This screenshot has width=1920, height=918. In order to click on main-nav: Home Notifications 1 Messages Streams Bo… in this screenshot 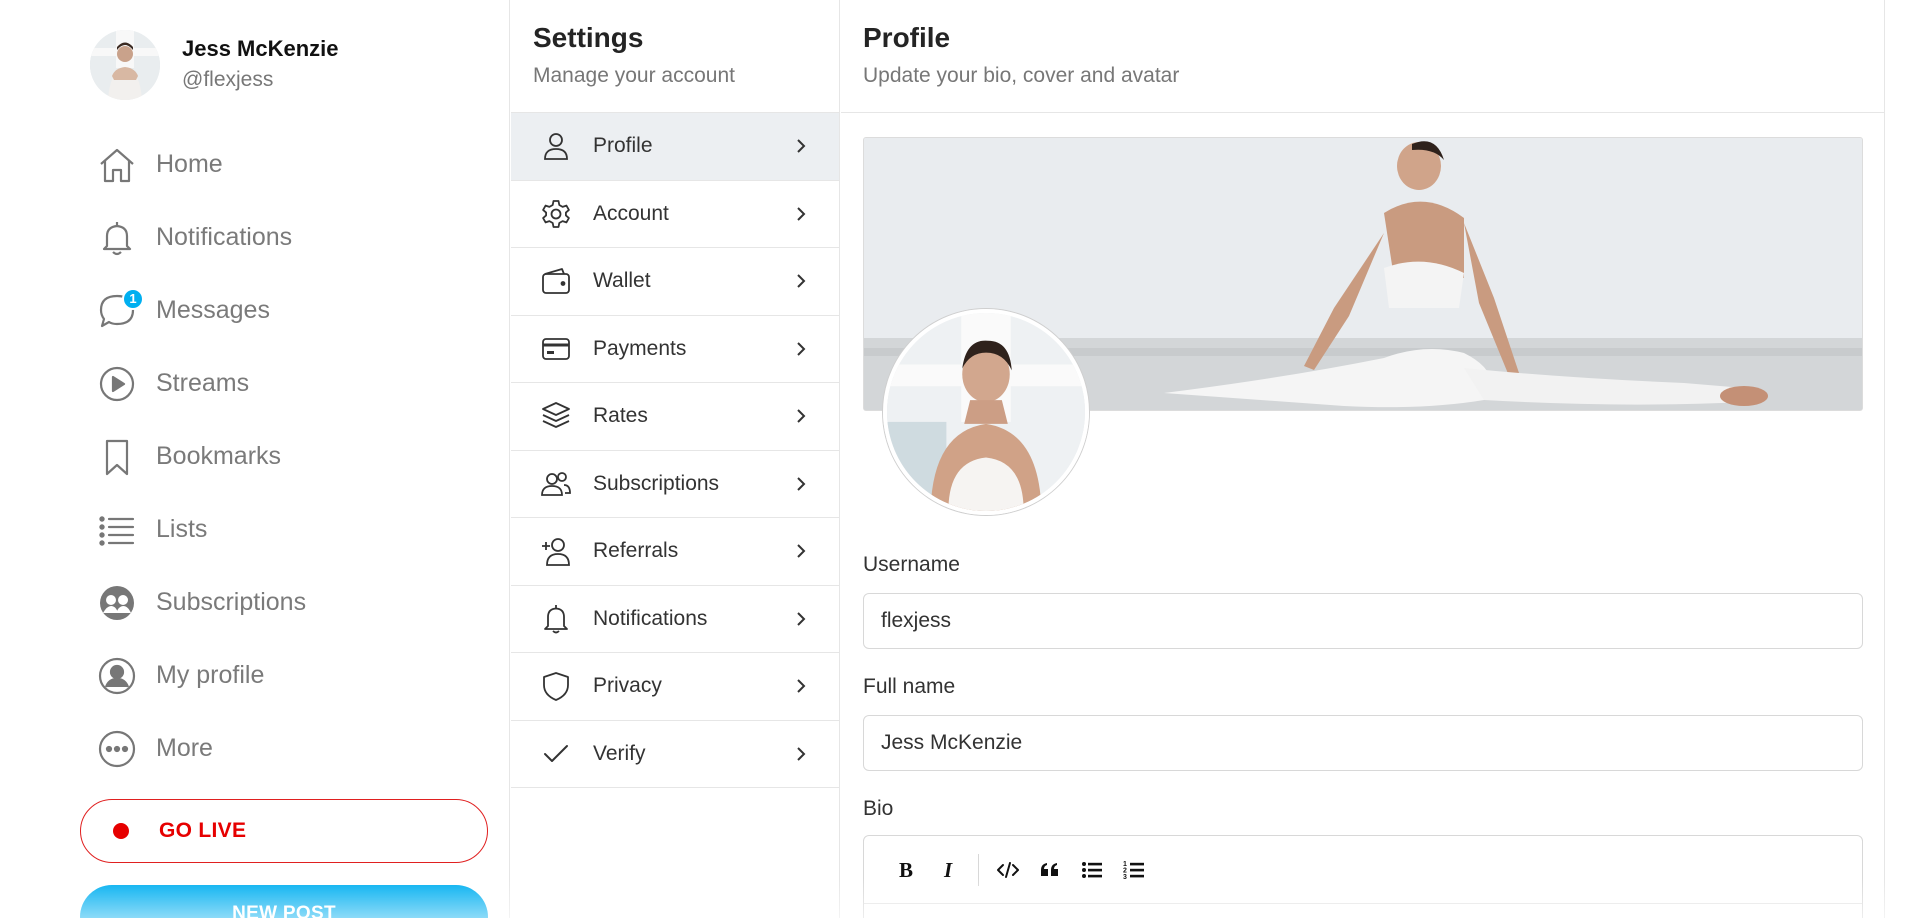, I will do `click(201, 456)`.